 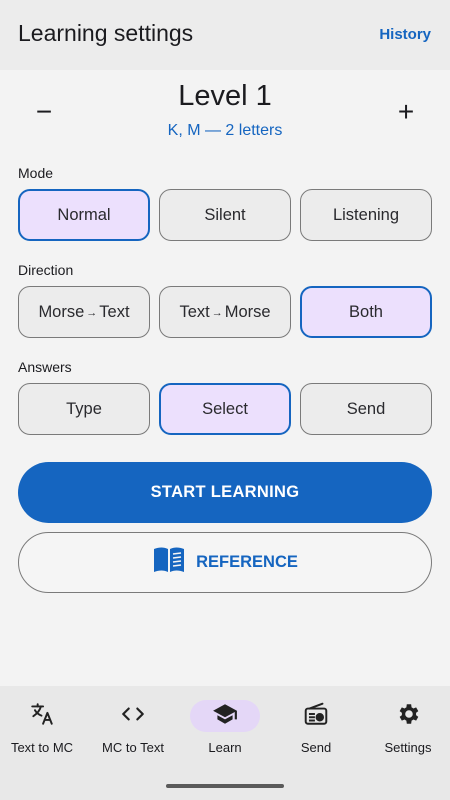 What do you see at coordinates (45, 367) in the screenshot?
I see `answers-label: Answers` at bounding box center [45, 367].